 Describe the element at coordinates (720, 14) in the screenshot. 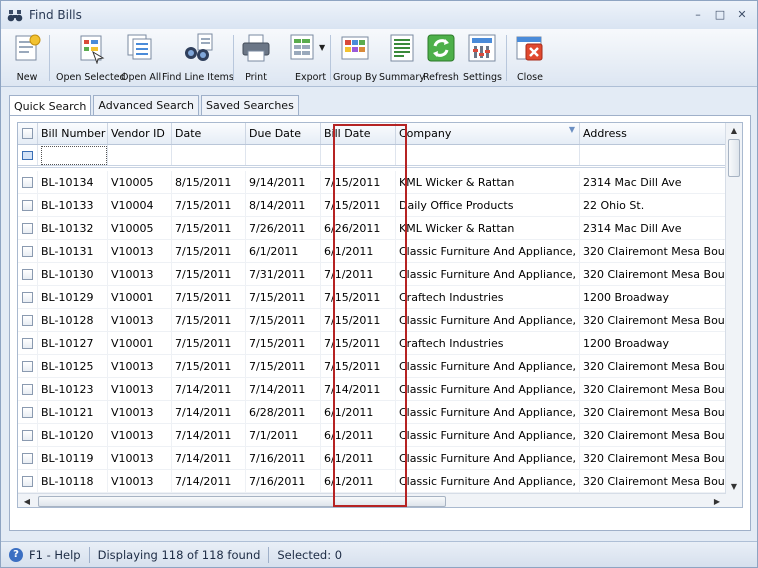

I see `maximize-icon: □` at that location.